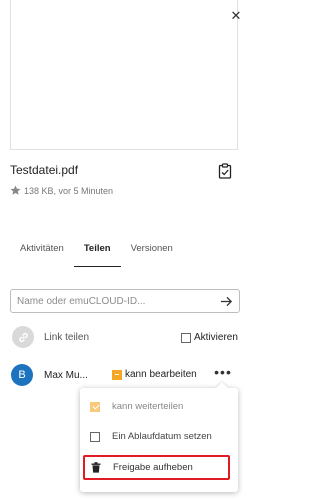 This screenshot has height=500, width=320. I want to click on menu-item-expiration: Ein Ablaufdatum setzen, so click(151, 436).